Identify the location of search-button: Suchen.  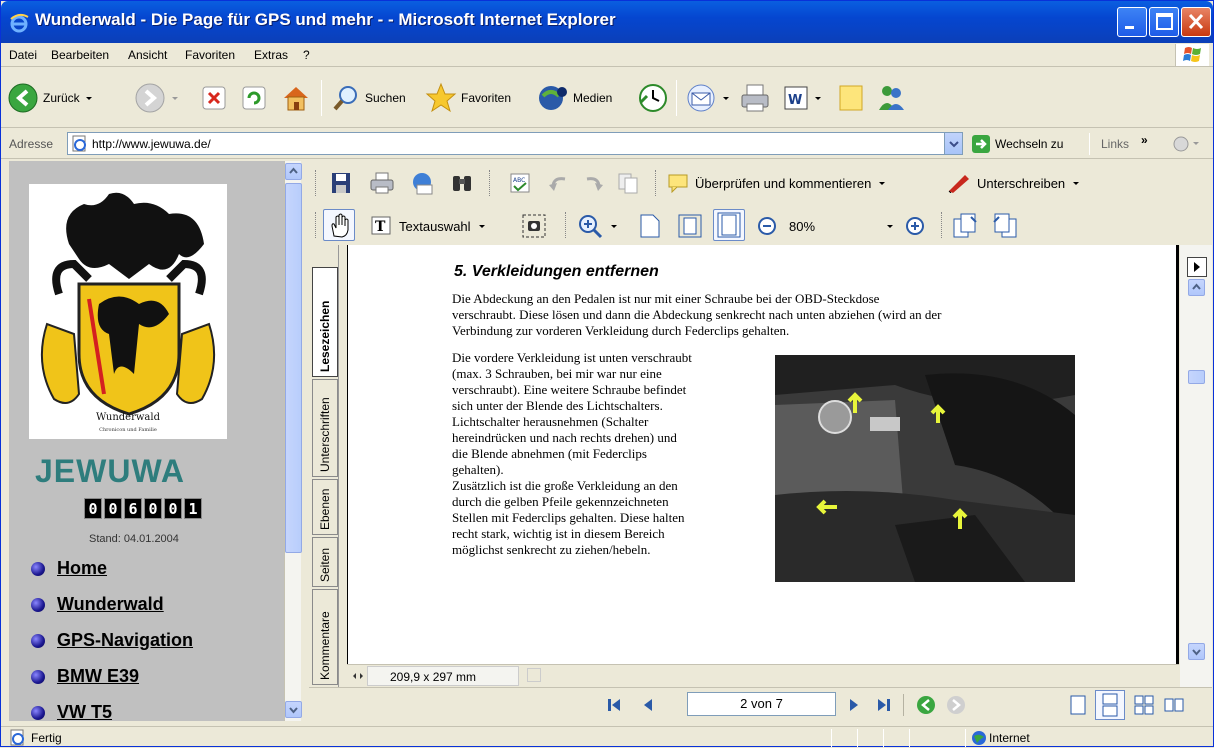
(368, 98).